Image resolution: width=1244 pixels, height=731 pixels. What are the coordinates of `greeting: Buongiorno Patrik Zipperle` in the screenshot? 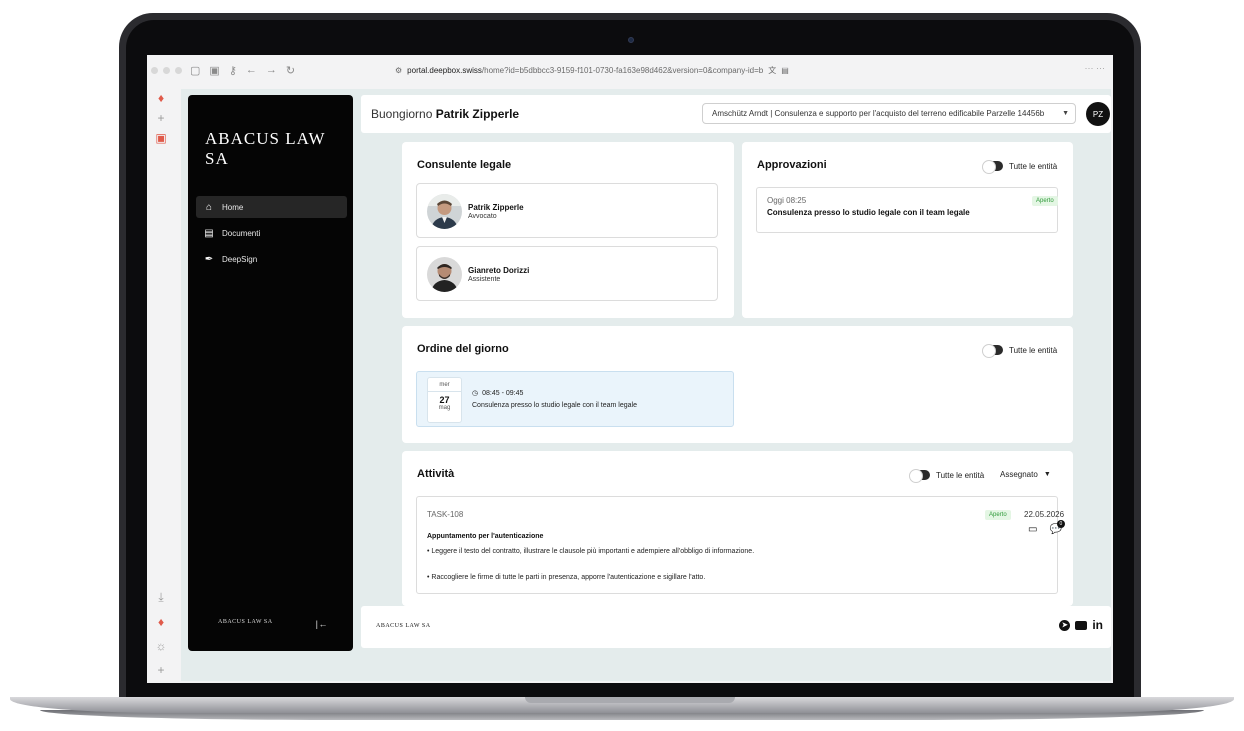 It's located at (445, 114).